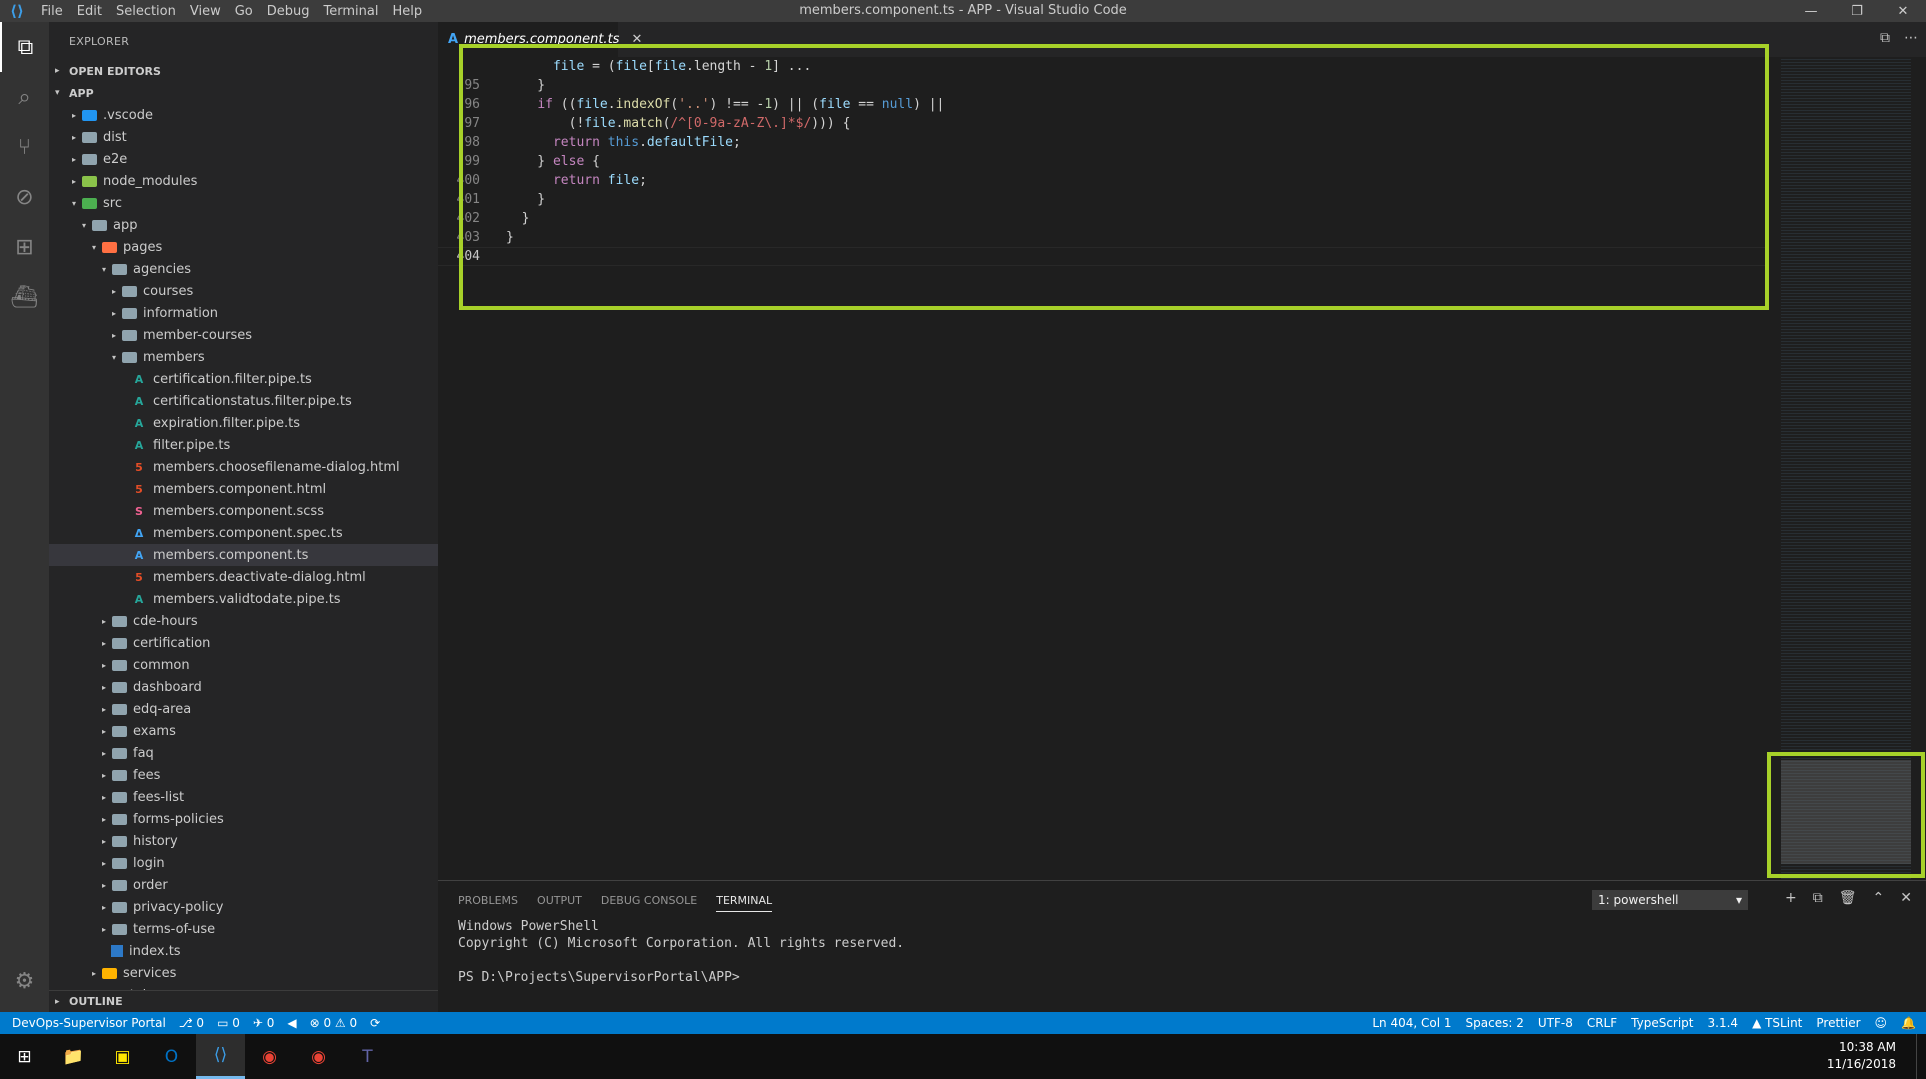 Image resolution: width=1926 pixels, height=1079 pixels. Describe the element at coordinates (228, 1023) in the screenshot. I see `status-left-item: ▭ 0` at that location.